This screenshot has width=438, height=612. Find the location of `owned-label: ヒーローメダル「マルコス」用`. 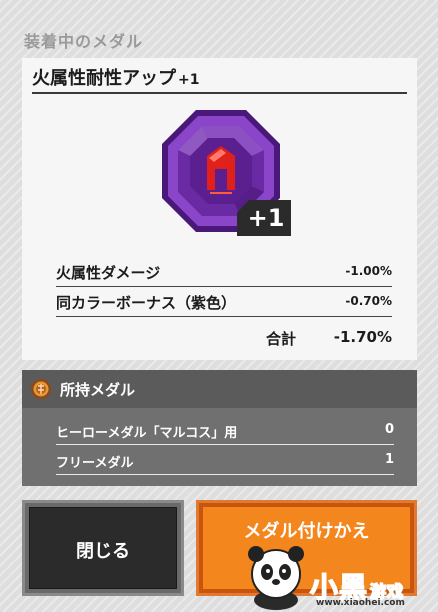

owned-label: ヒーローメダル「マルコス」用 is located at coordinates (147, 433).